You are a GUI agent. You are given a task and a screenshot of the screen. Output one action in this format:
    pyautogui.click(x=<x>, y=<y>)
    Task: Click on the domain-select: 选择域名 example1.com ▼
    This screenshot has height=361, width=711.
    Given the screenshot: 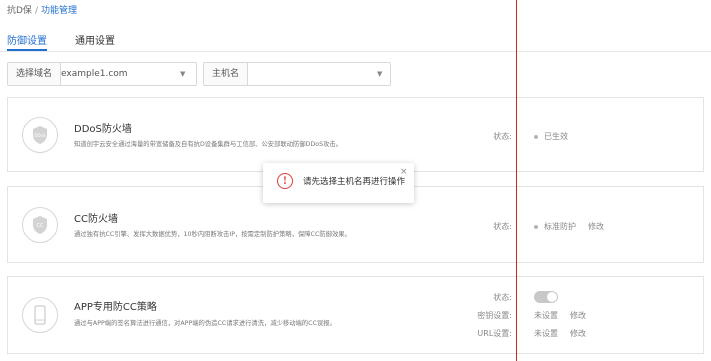 What is the action you would take?
    pyautogui.click(x=102, y=74)
    